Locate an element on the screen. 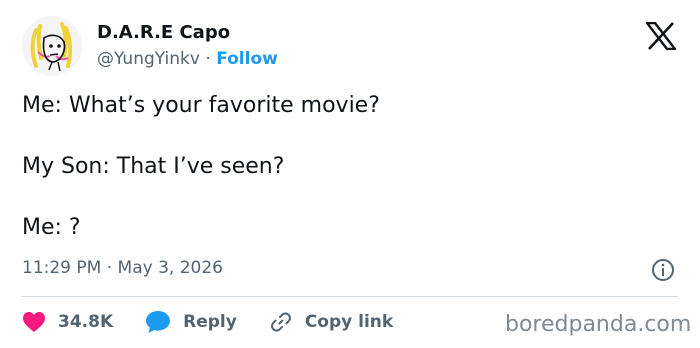 The width and height of the screenshot is (700, 348). tweet-date: May 3, 2026 is located at coordinates (170, 268).